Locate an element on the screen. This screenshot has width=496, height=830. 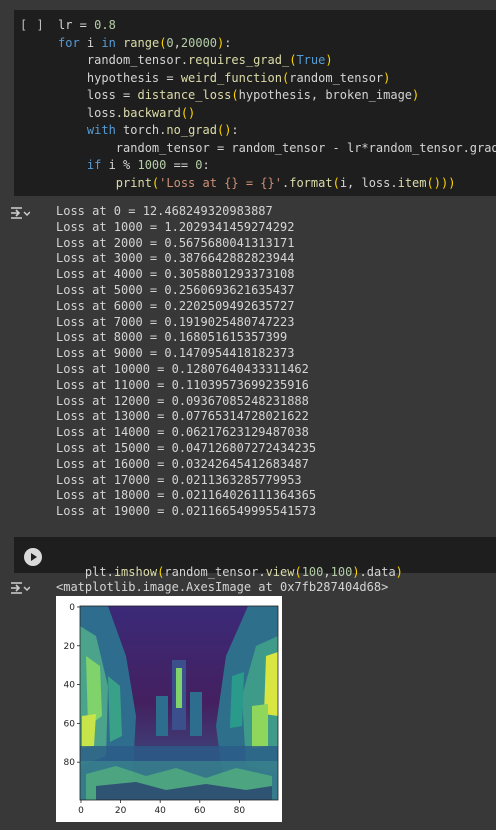
output-line: Loss at 7000 = 0.1919025480747223 is located at coordinates (175, 321).